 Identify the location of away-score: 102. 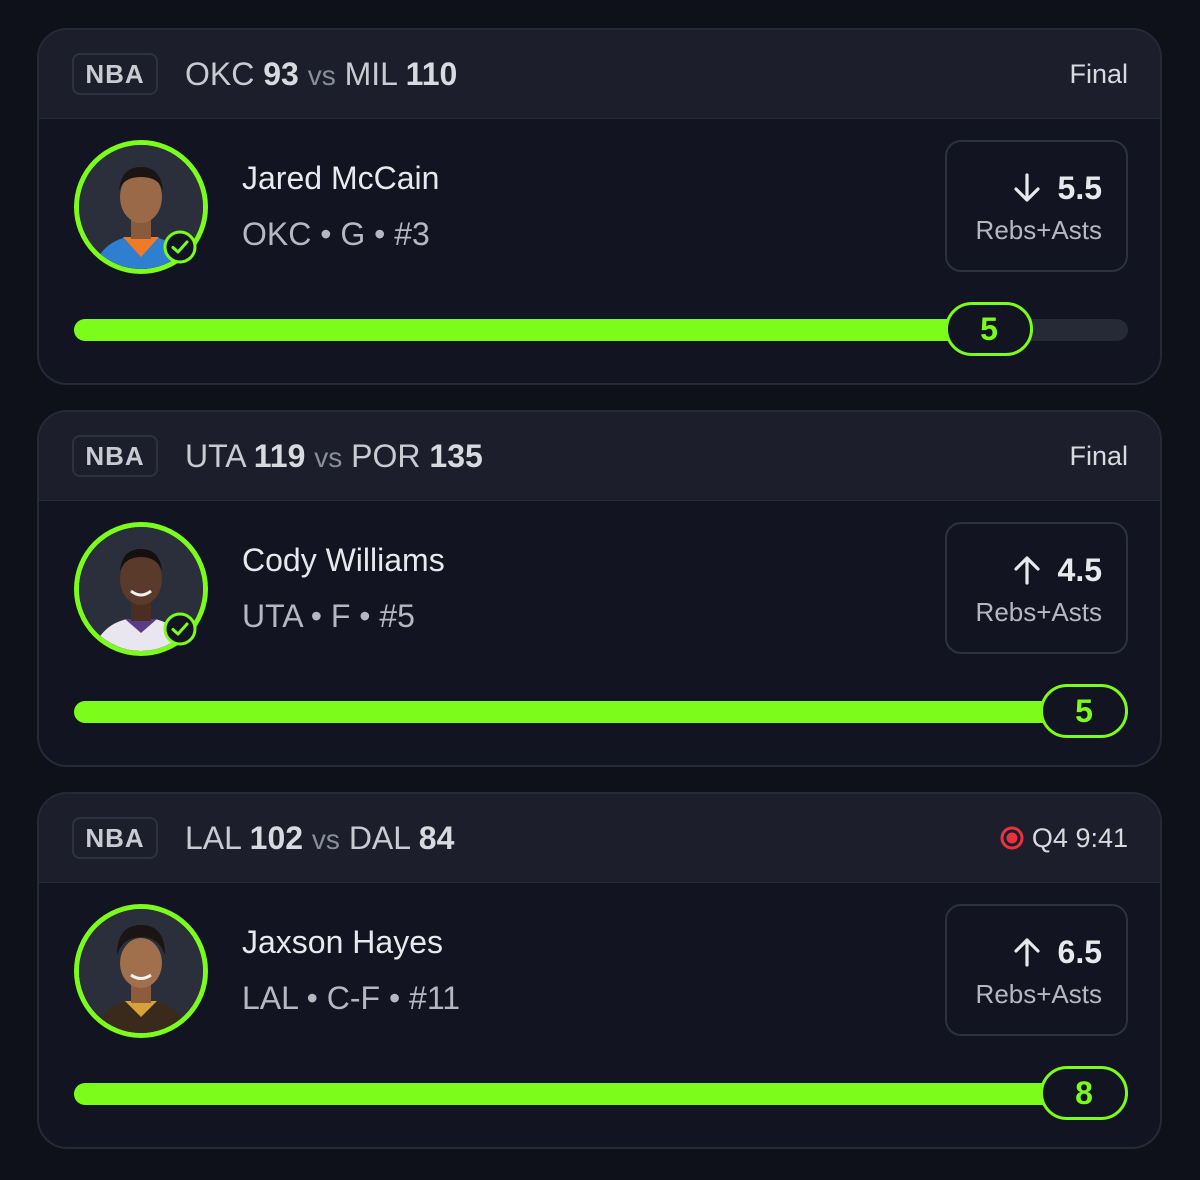
(276, 838).